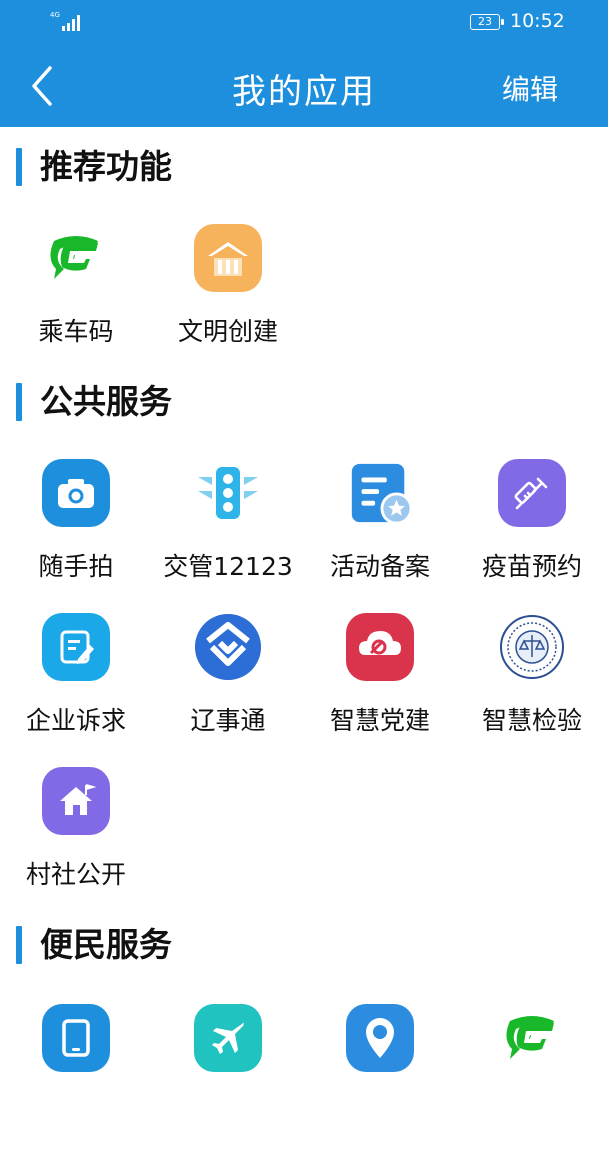  What do you see at coordinates (228, 299) in the screenshot?
I see `app-civilization: 文明创建` at bounding box center [228, 299].